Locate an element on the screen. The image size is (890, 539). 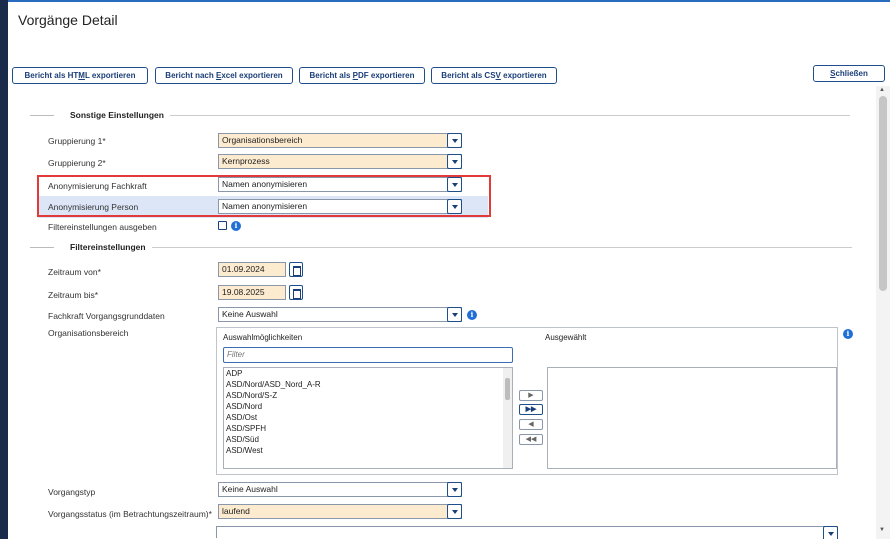
available-header: Auswahlmöglichkeiten is located at coordinates (263, 337).